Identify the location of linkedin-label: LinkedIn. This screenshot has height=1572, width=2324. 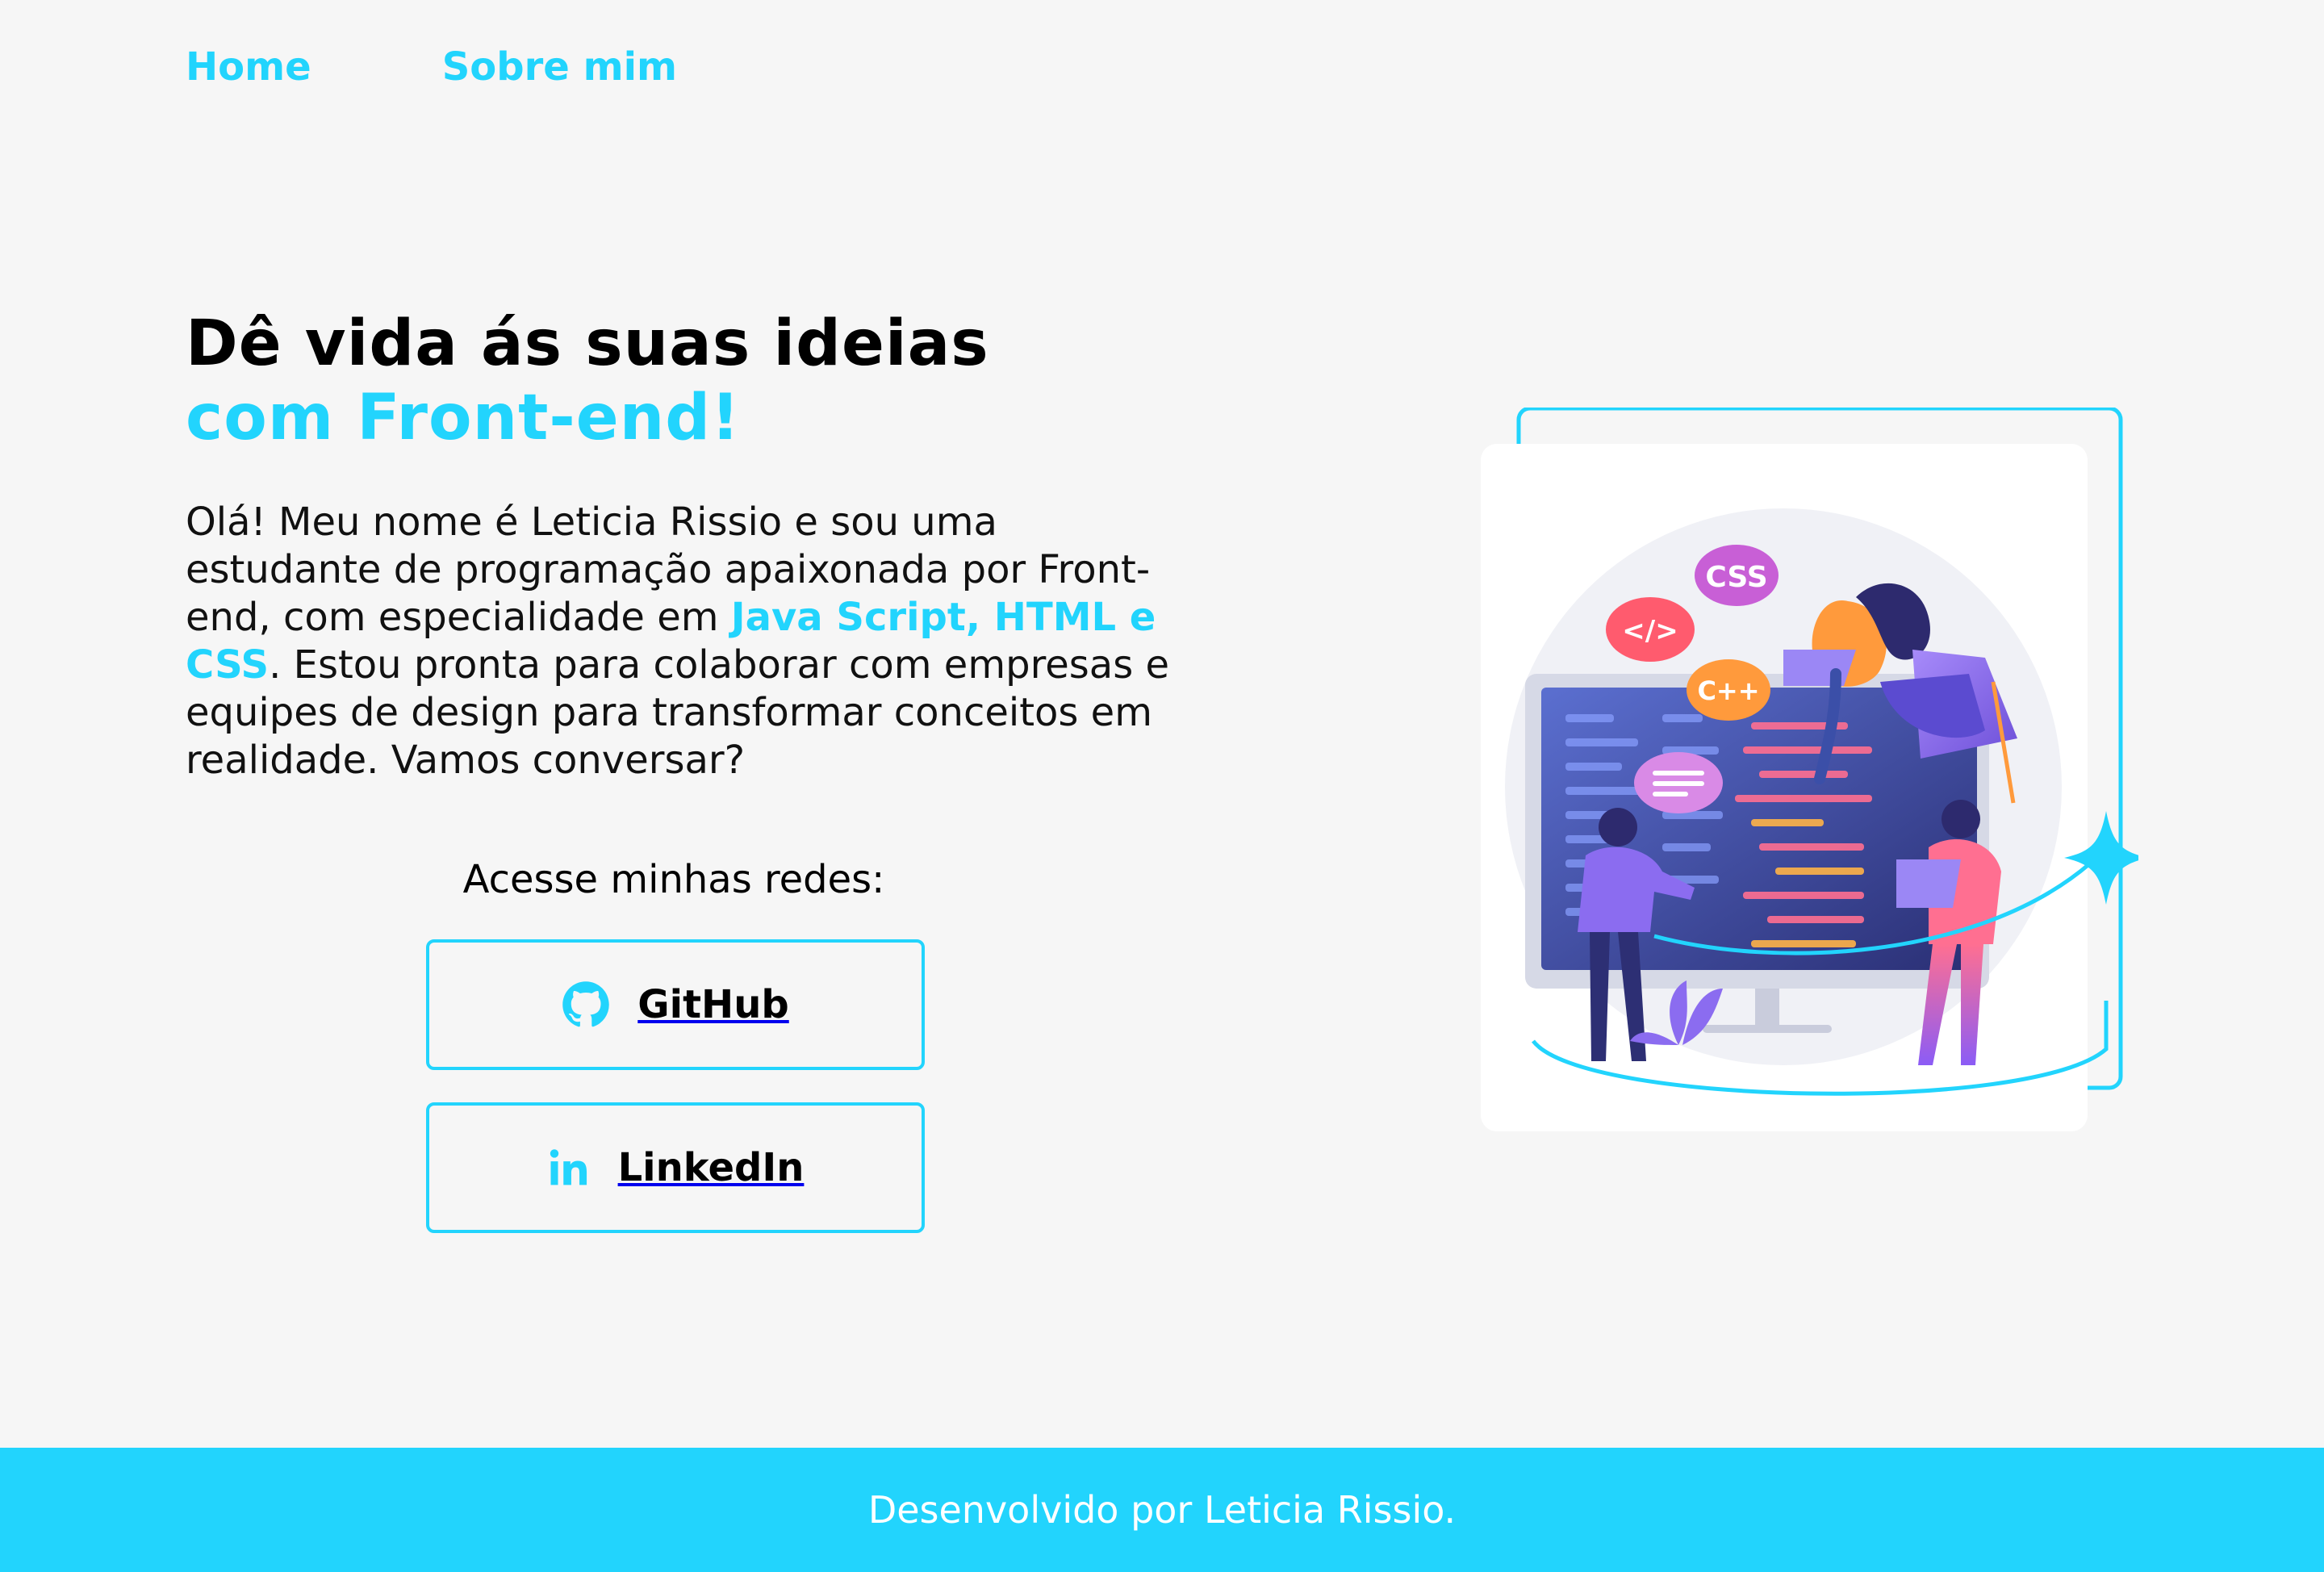
(711, 1167).